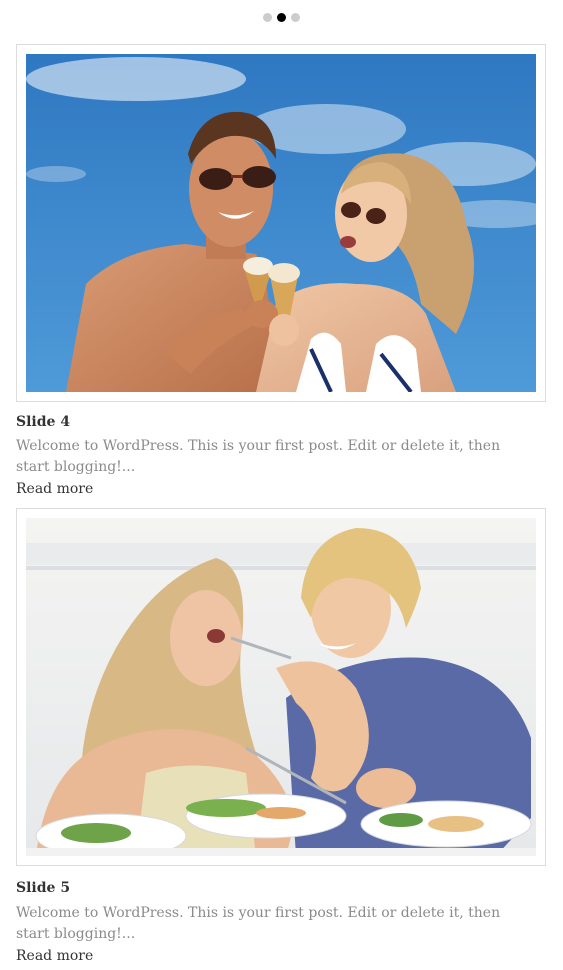  What do you see at coordinates (43, 888) in the screenshot?
I see `slide-title: Slide 5` at bounding box center [43, 888].